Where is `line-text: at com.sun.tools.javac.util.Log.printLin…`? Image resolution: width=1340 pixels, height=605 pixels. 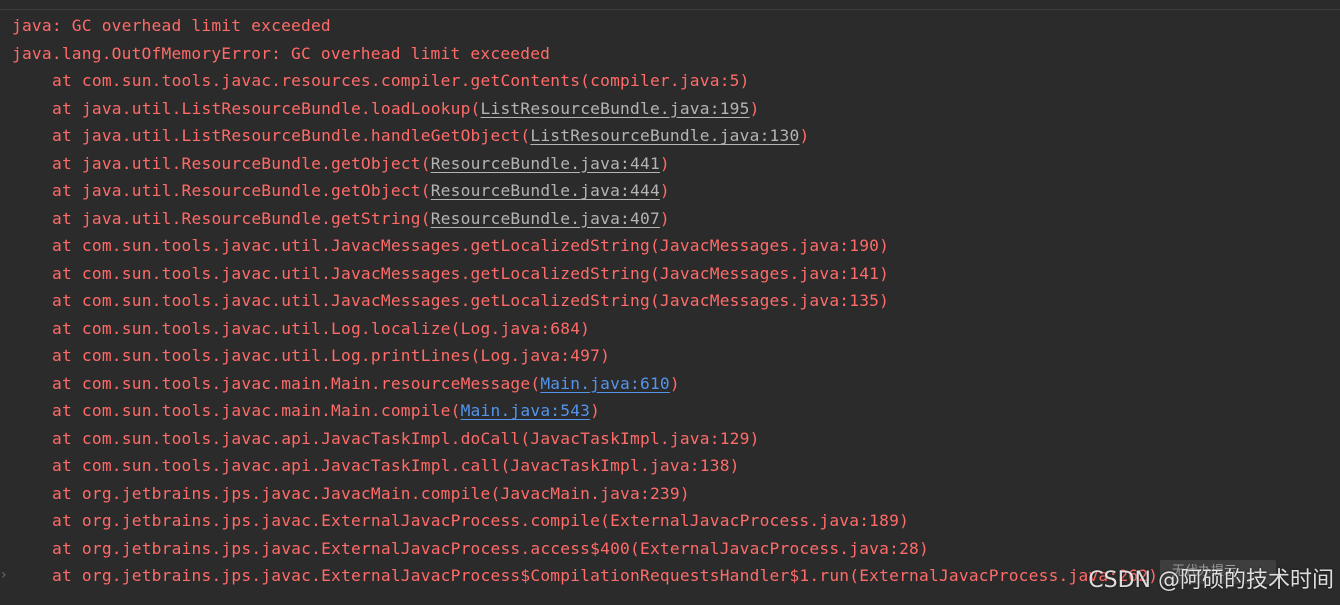 line-text: at com.sun.tools.javac.util.Log.printLin… is located at coordinates (331, 355).